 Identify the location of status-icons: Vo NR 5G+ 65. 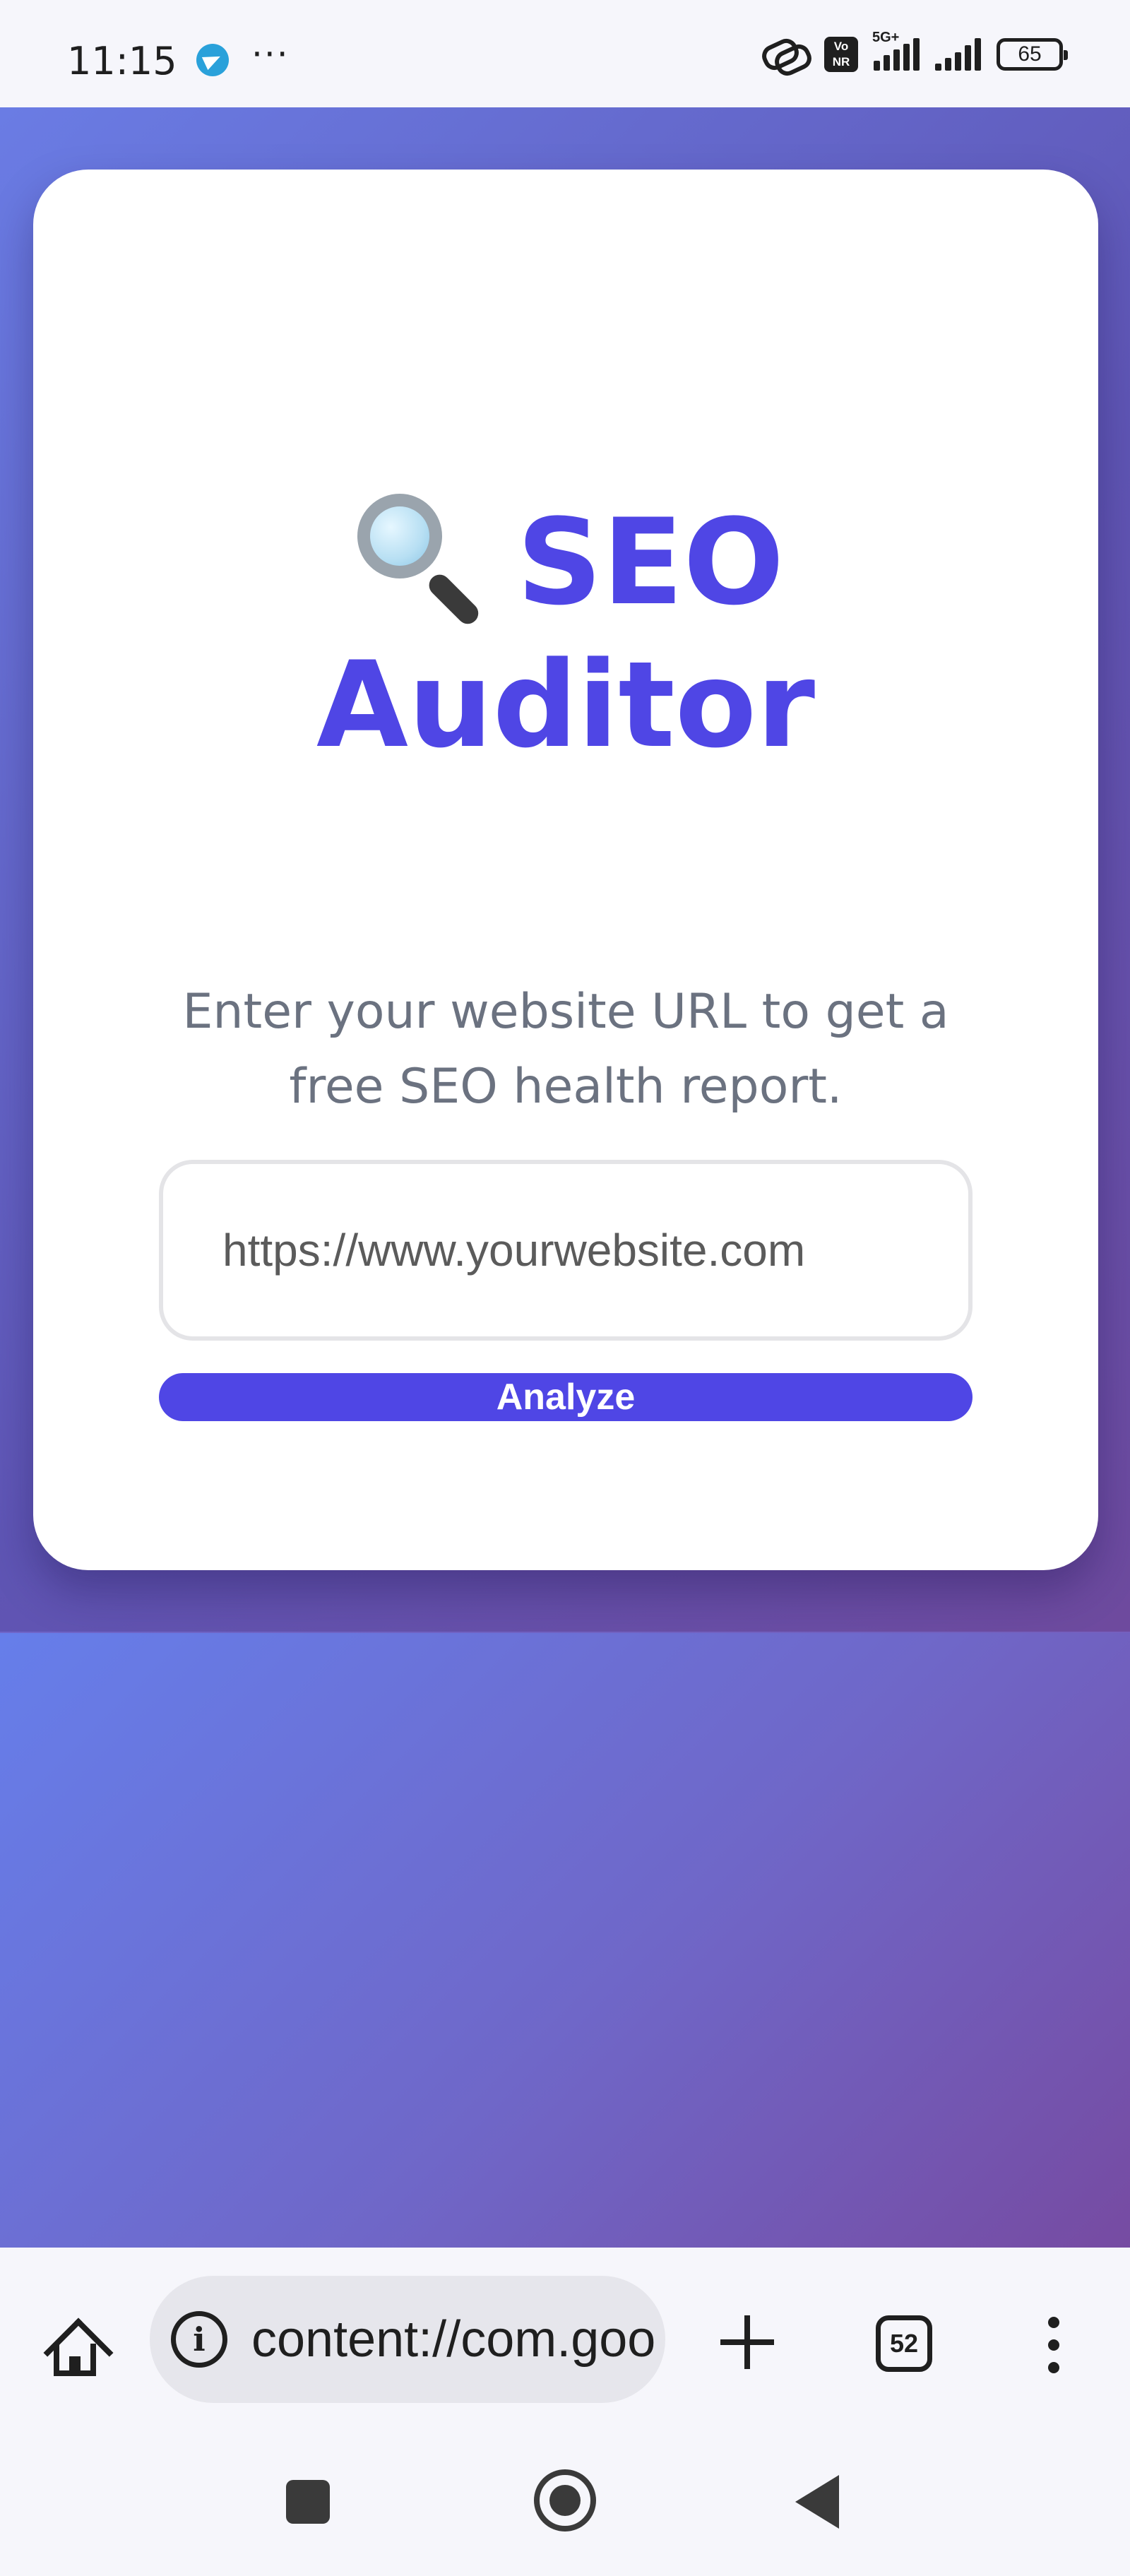
(915, 51).